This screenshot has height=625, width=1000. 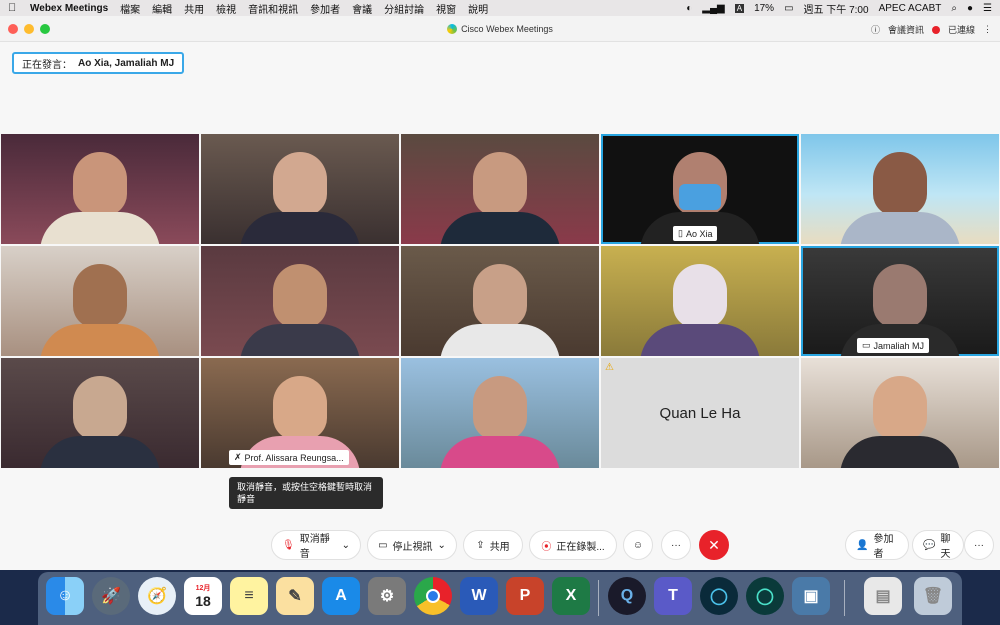 What do you see at coordinates (689, 8) in the screenshot?
I see `webex-status-icon: ◐` at bounding box center [689, 8].